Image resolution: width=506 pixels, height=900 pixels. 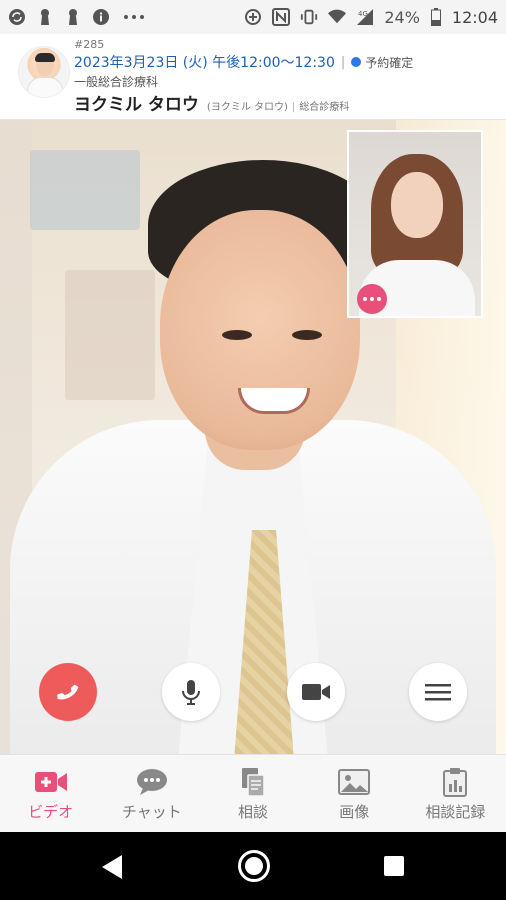 I want to click on microphone-icon, so click(x=191, y=692).